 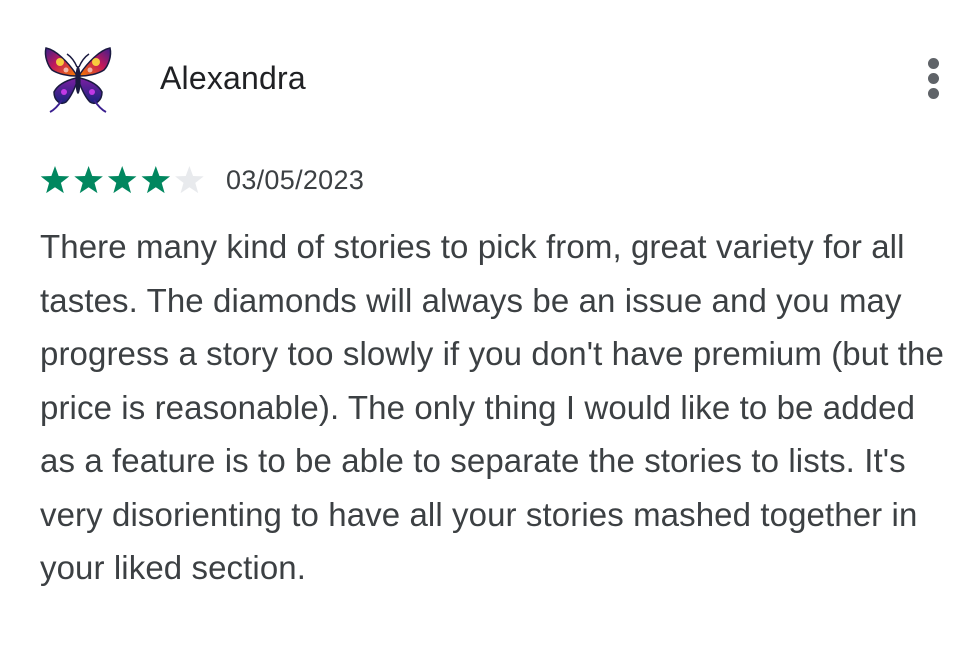 I want to click on review-date: 03/05/2023, so click(x=295, y=180).